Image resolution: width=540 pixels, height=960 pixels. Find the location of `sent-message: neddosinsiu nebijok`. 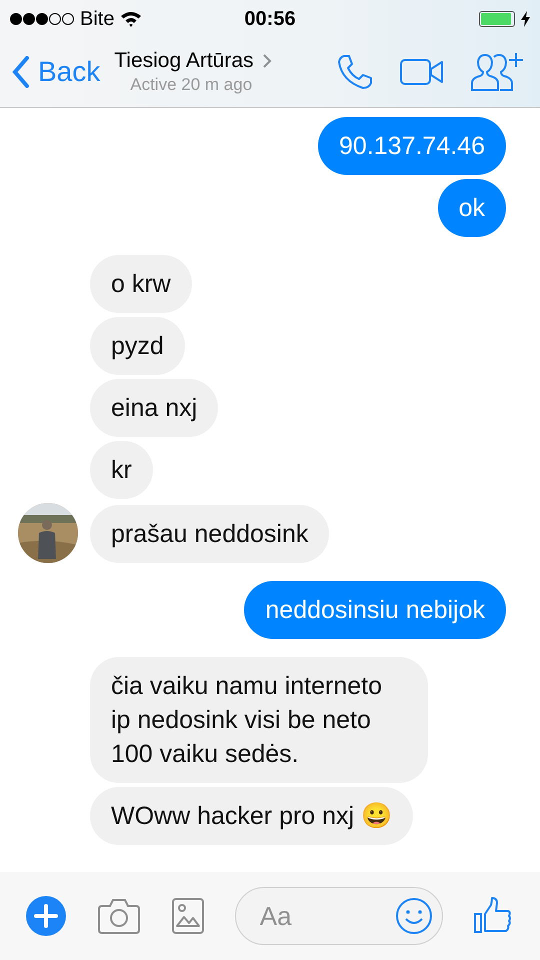

sent-message: neddosinsiu nebijok is located at coordinates (375, 610).